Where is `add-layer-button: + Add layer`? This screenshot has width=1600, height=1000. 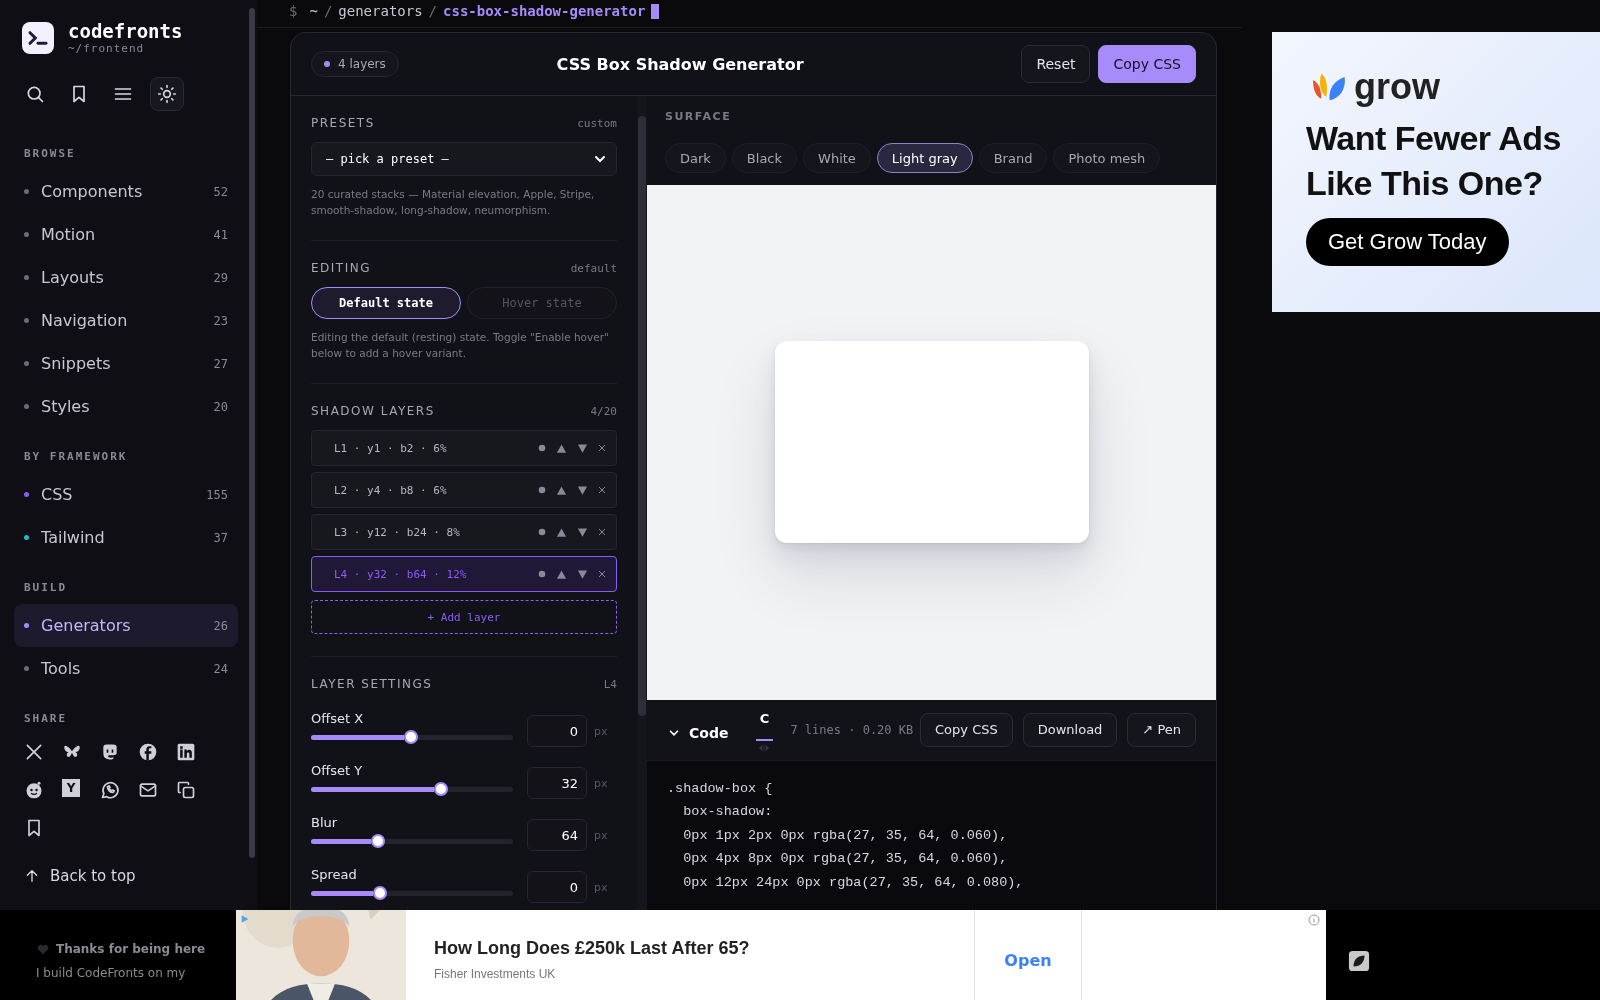 add-layer-button: + Add layer is located at coordinates (464, 617).